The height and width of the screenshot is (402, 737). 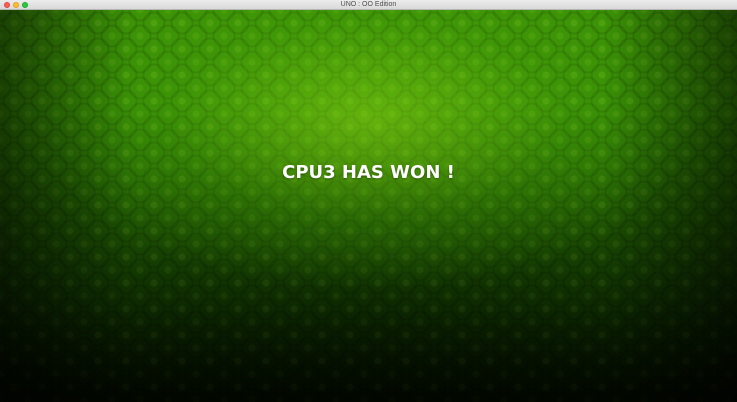 What do you see at coordinates (368, 172) in the screenshot?
I see `winner-message: CPU3 HAS WON !` at bounding box center [368, 172].